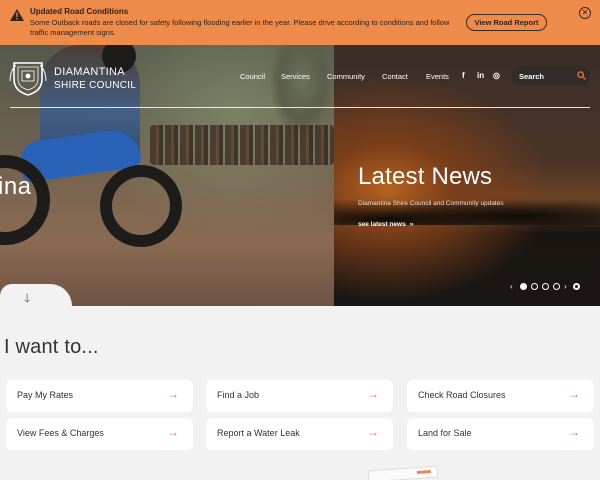 The width and height of the screenshot is (600, 480). I want to click on card-view-fees-charges: View Fees & Charges →, so click(99, 434).